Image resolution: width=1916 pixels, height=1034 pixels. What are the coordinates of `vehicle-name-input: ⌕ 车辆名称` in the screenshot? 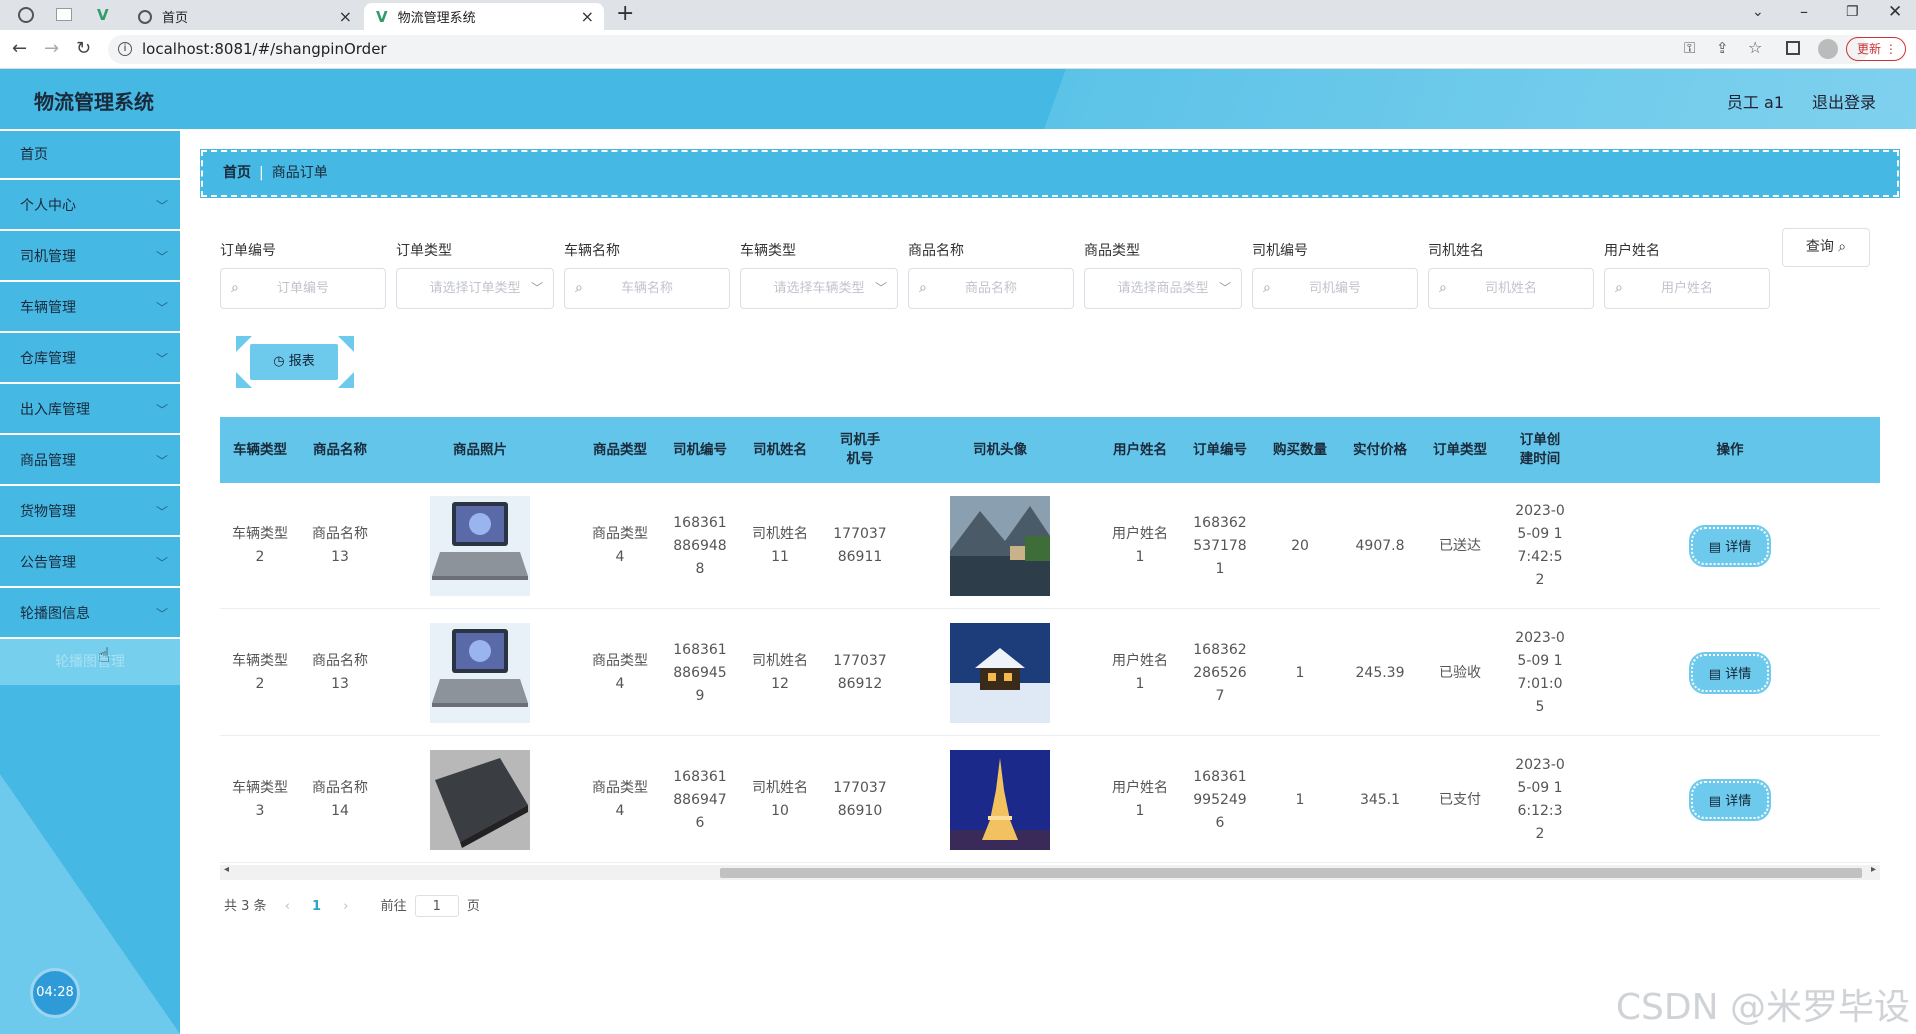 It's located at (647, 288).